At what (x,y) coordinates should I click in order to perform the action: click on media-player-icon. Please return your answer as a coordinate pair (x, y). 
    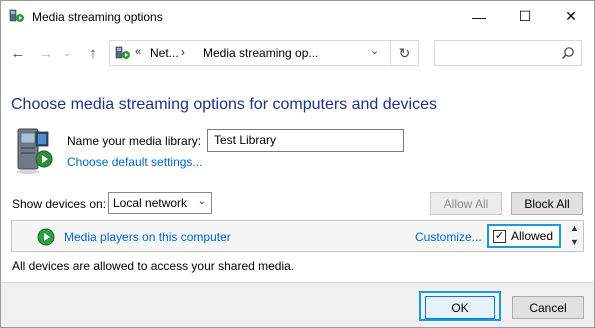
    Looking at the image, I should click on (46, 237).